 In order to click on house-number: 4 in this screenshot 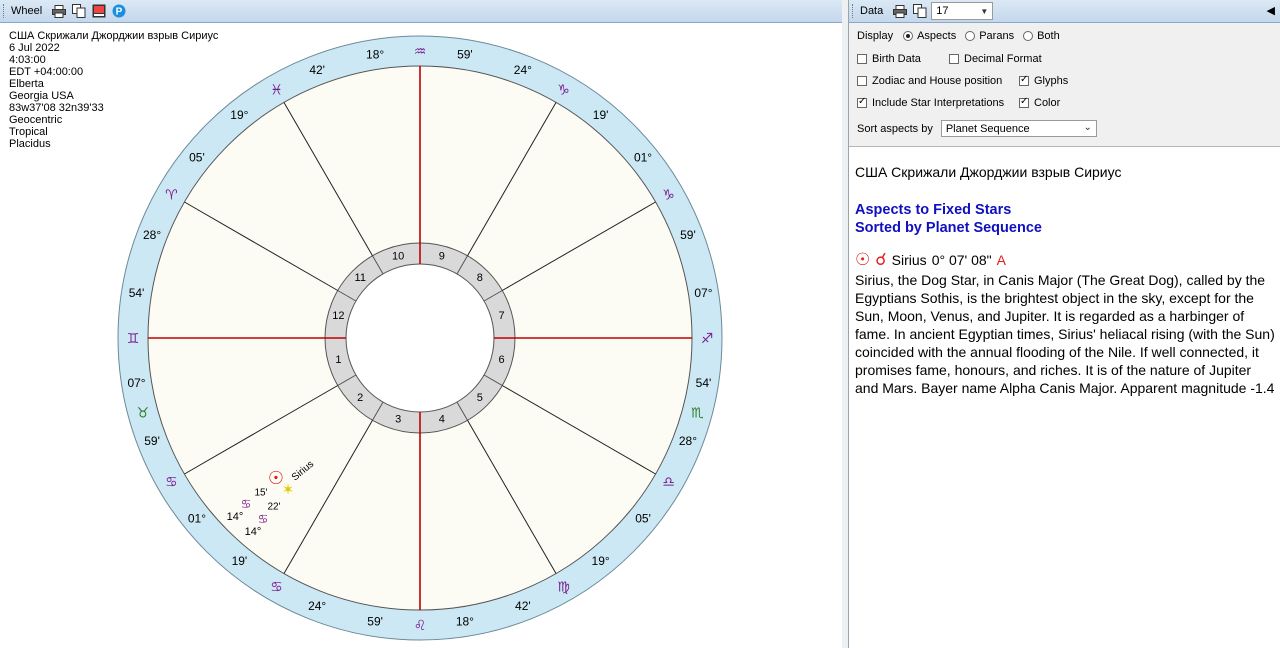, I will do `click(442, 420)`.